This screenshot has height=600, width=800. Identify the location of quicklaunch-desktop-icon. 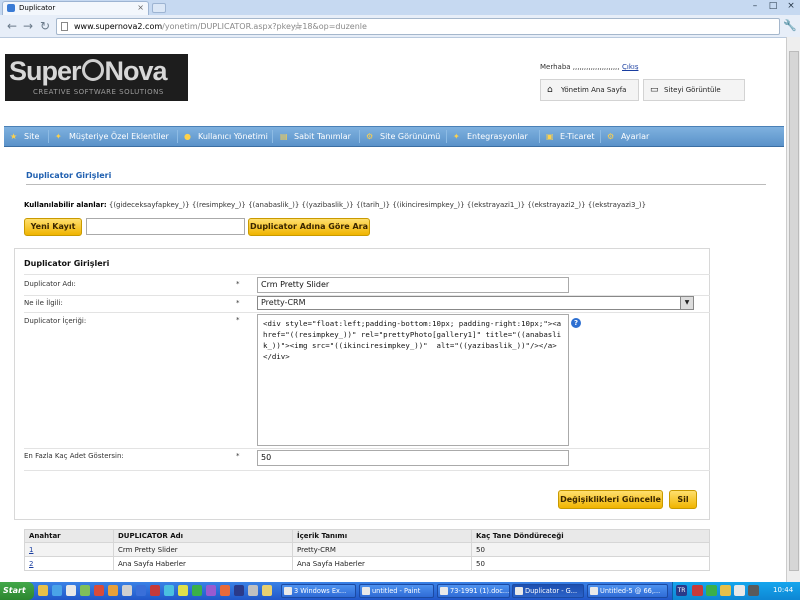
(71, 590).